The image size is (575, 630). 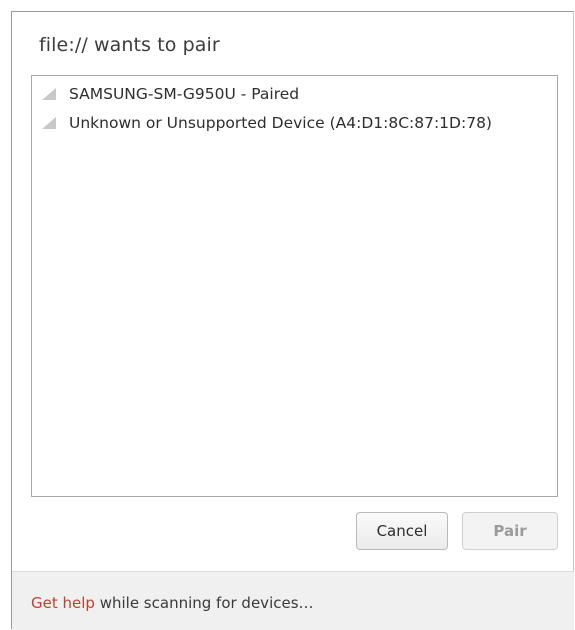 I want to click on device-item: SAMSUNG-SM-G950U - Paired, so click(x=170, y=94).